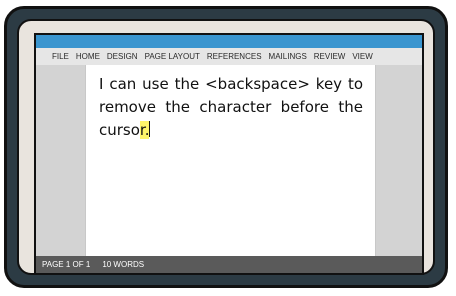  Describe the element at coordinates (122, 56) in the screenshot. I see `tab-design: DESIGN` at that location.